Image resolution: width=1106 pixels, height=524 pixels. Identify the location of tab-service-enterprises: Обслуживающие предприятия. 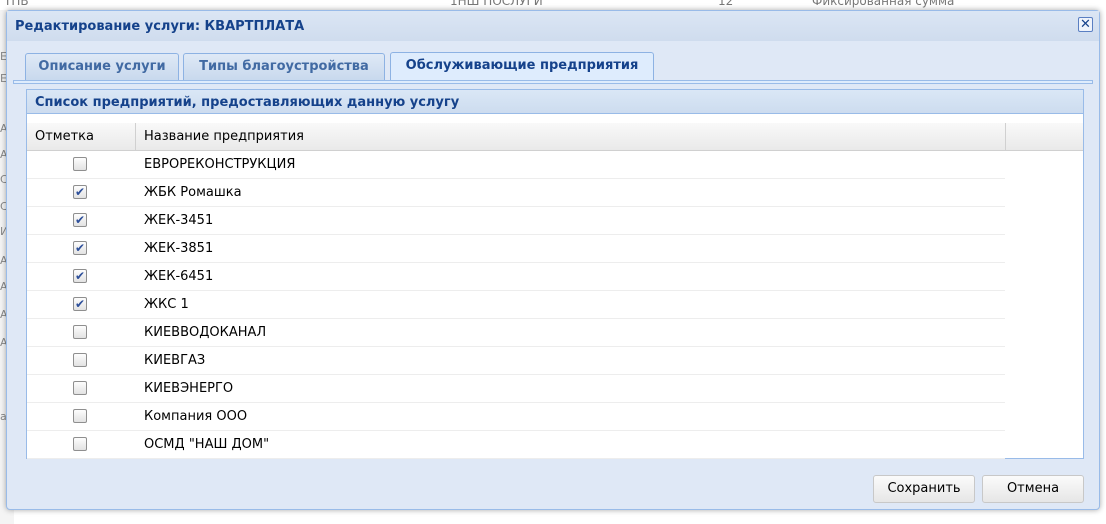
(522, 67).